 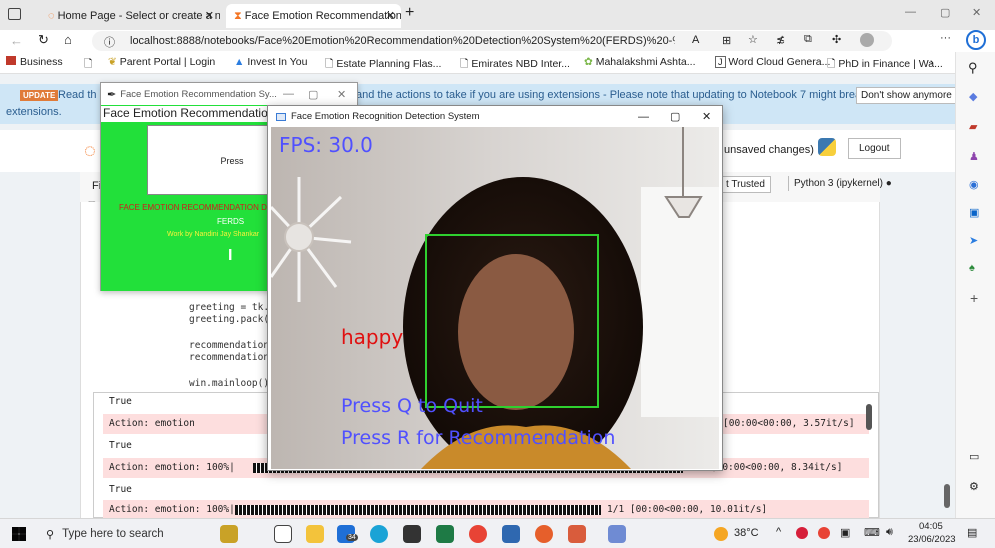 I want to click on tk-maximize-icon: ▢, so click(x=313, y=94).